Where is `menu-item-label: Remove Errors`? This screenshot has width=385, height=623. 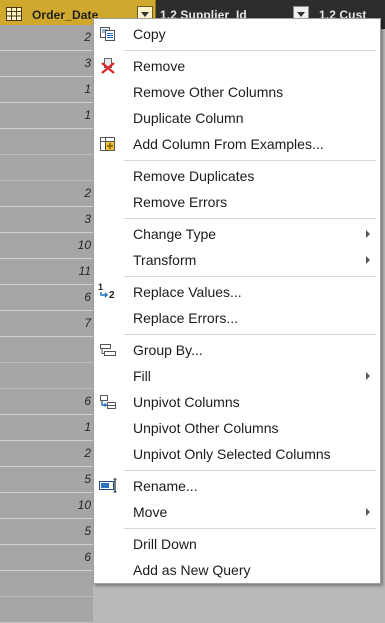 menu-item-label: Remove Errors is located at coordinates (180, 202).